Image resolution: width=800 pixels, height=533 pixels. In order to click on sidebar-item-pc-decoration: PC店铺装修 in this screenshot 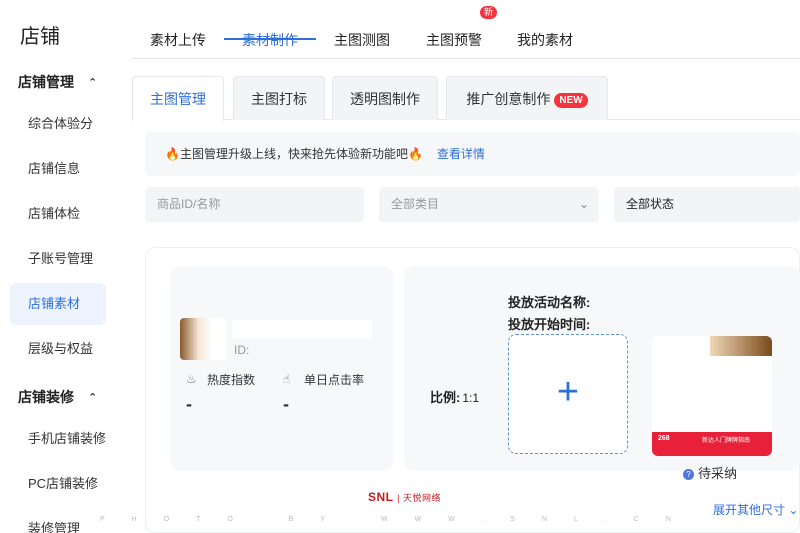, I will do `click(58, 484)`.